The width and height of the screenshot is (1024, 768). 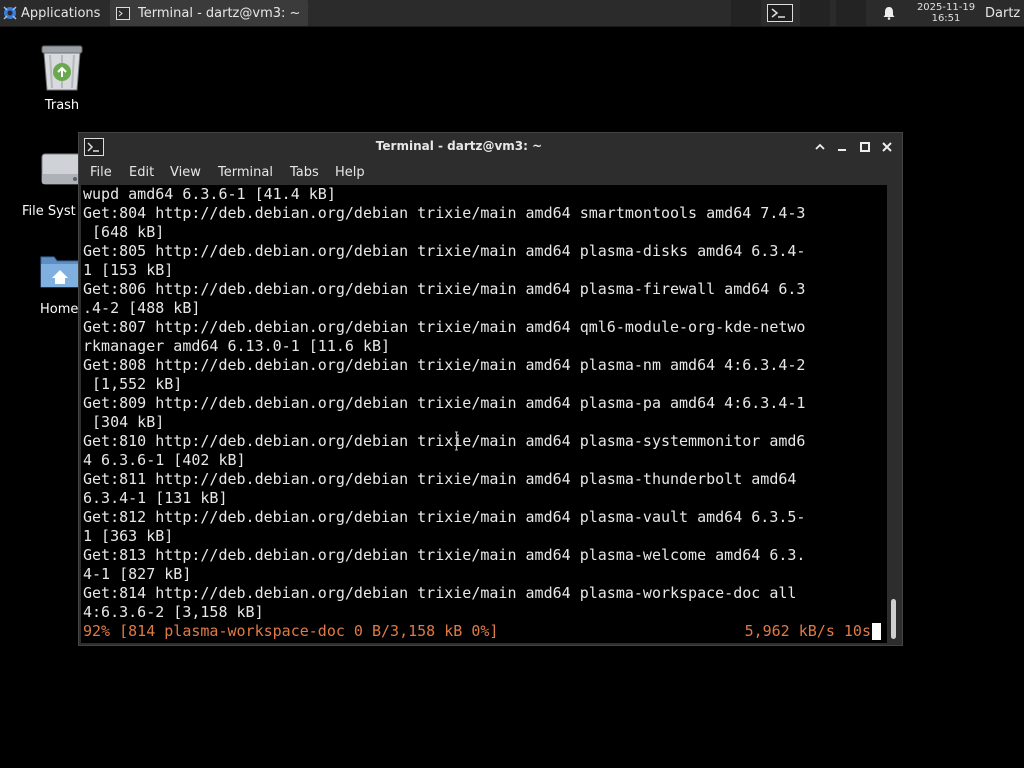 What do you see at coordinates (137, 574) in the screenshot?
I see `terminal-line: 4-1 [827 kB]` at bounding box center [137, 574].